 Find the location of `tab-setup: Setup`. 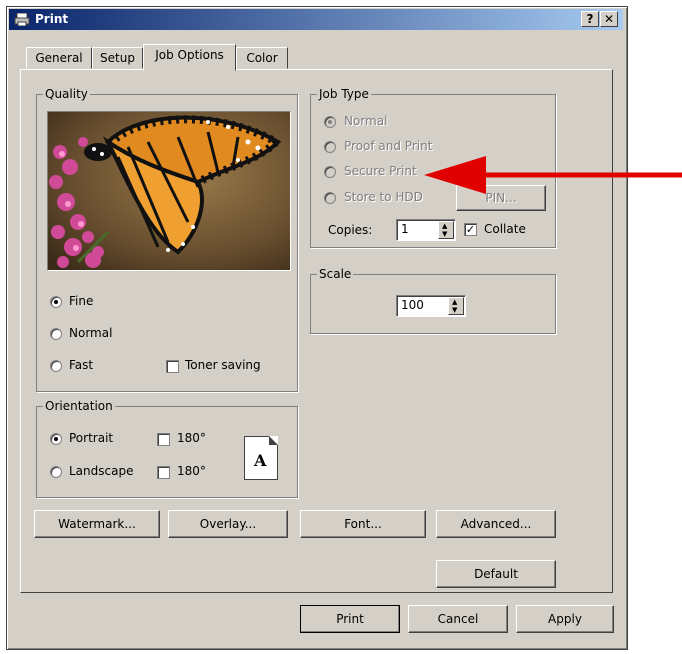

tab-setup: Setup is located at coordinates (117, 58).